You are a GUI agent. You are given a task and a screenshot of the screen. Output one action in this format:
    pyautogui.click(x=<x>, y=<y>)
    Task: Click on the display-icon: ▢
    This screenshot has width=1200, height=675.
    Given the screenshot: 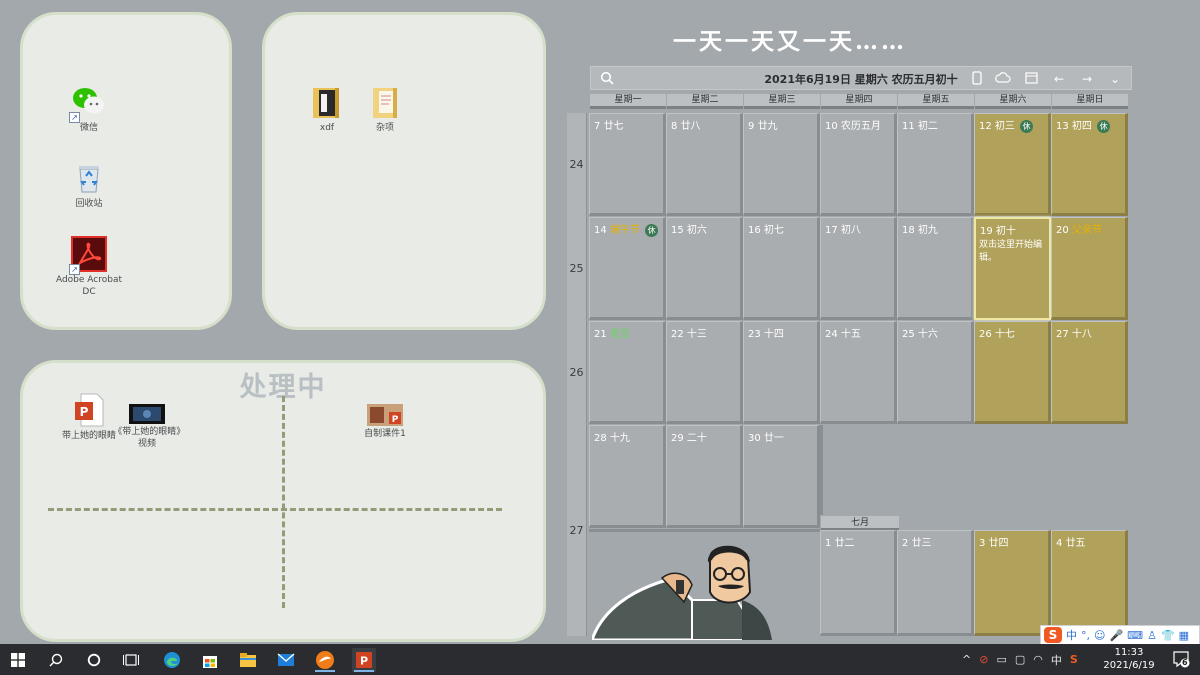 What is the action you would take?
    pyautogui.click(x=1020, y=659)
    